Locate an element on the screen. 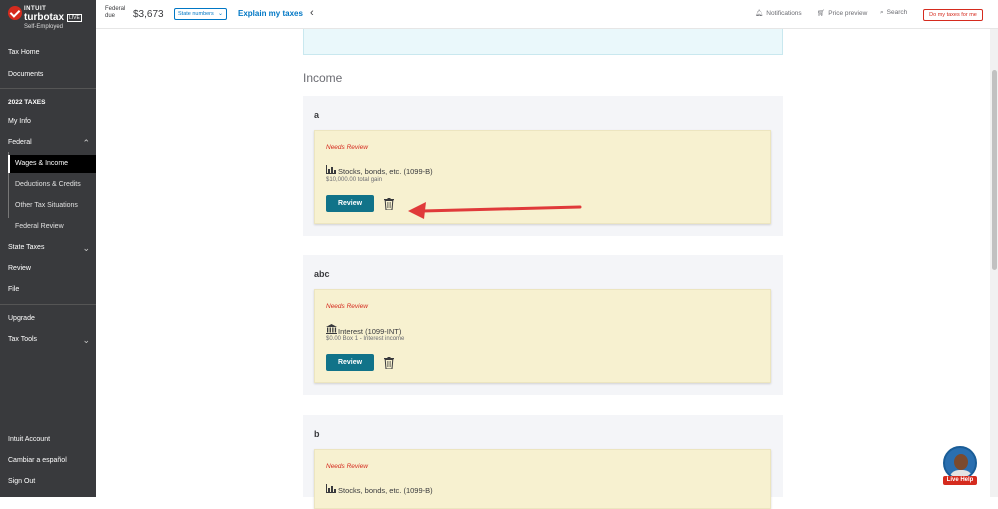 This screenshot has width=998, height=509. sidebar-item-federal-review: Federal Review is located at coordinates (48, 227).